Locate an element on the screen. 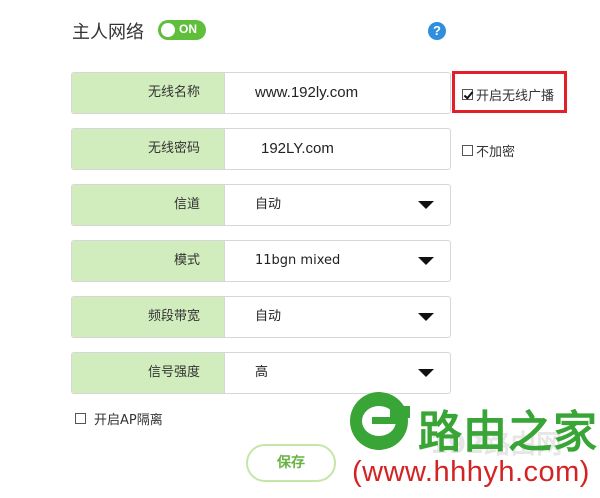  signal-select: 信号强度 高 is located at coordinates (261, 373).